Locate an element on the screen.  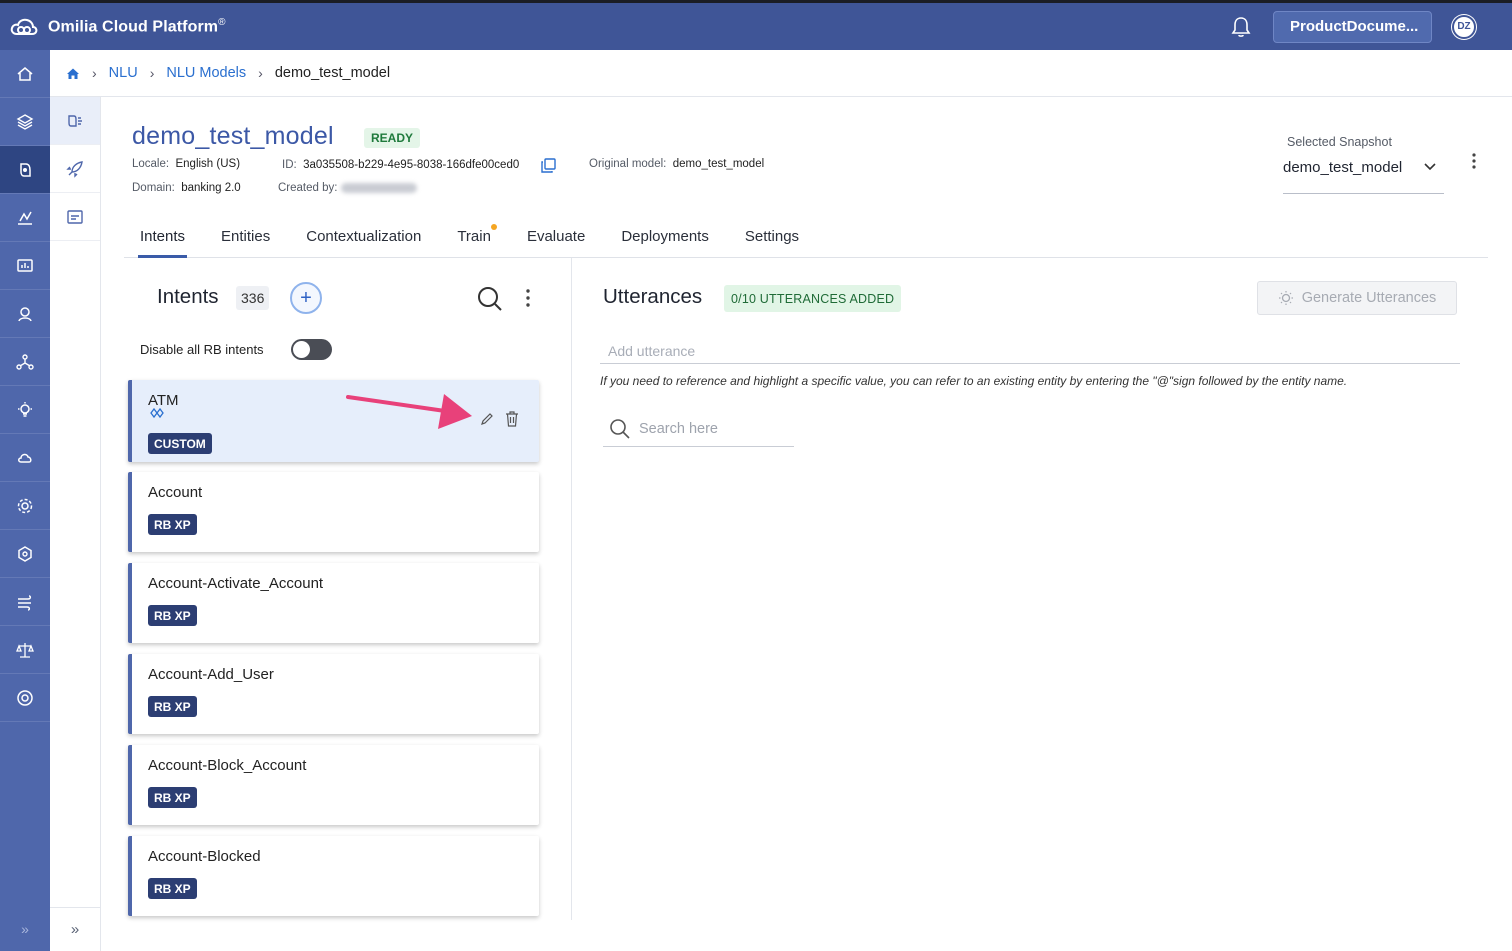
nodes-icon is located at coordinates (25, 361).